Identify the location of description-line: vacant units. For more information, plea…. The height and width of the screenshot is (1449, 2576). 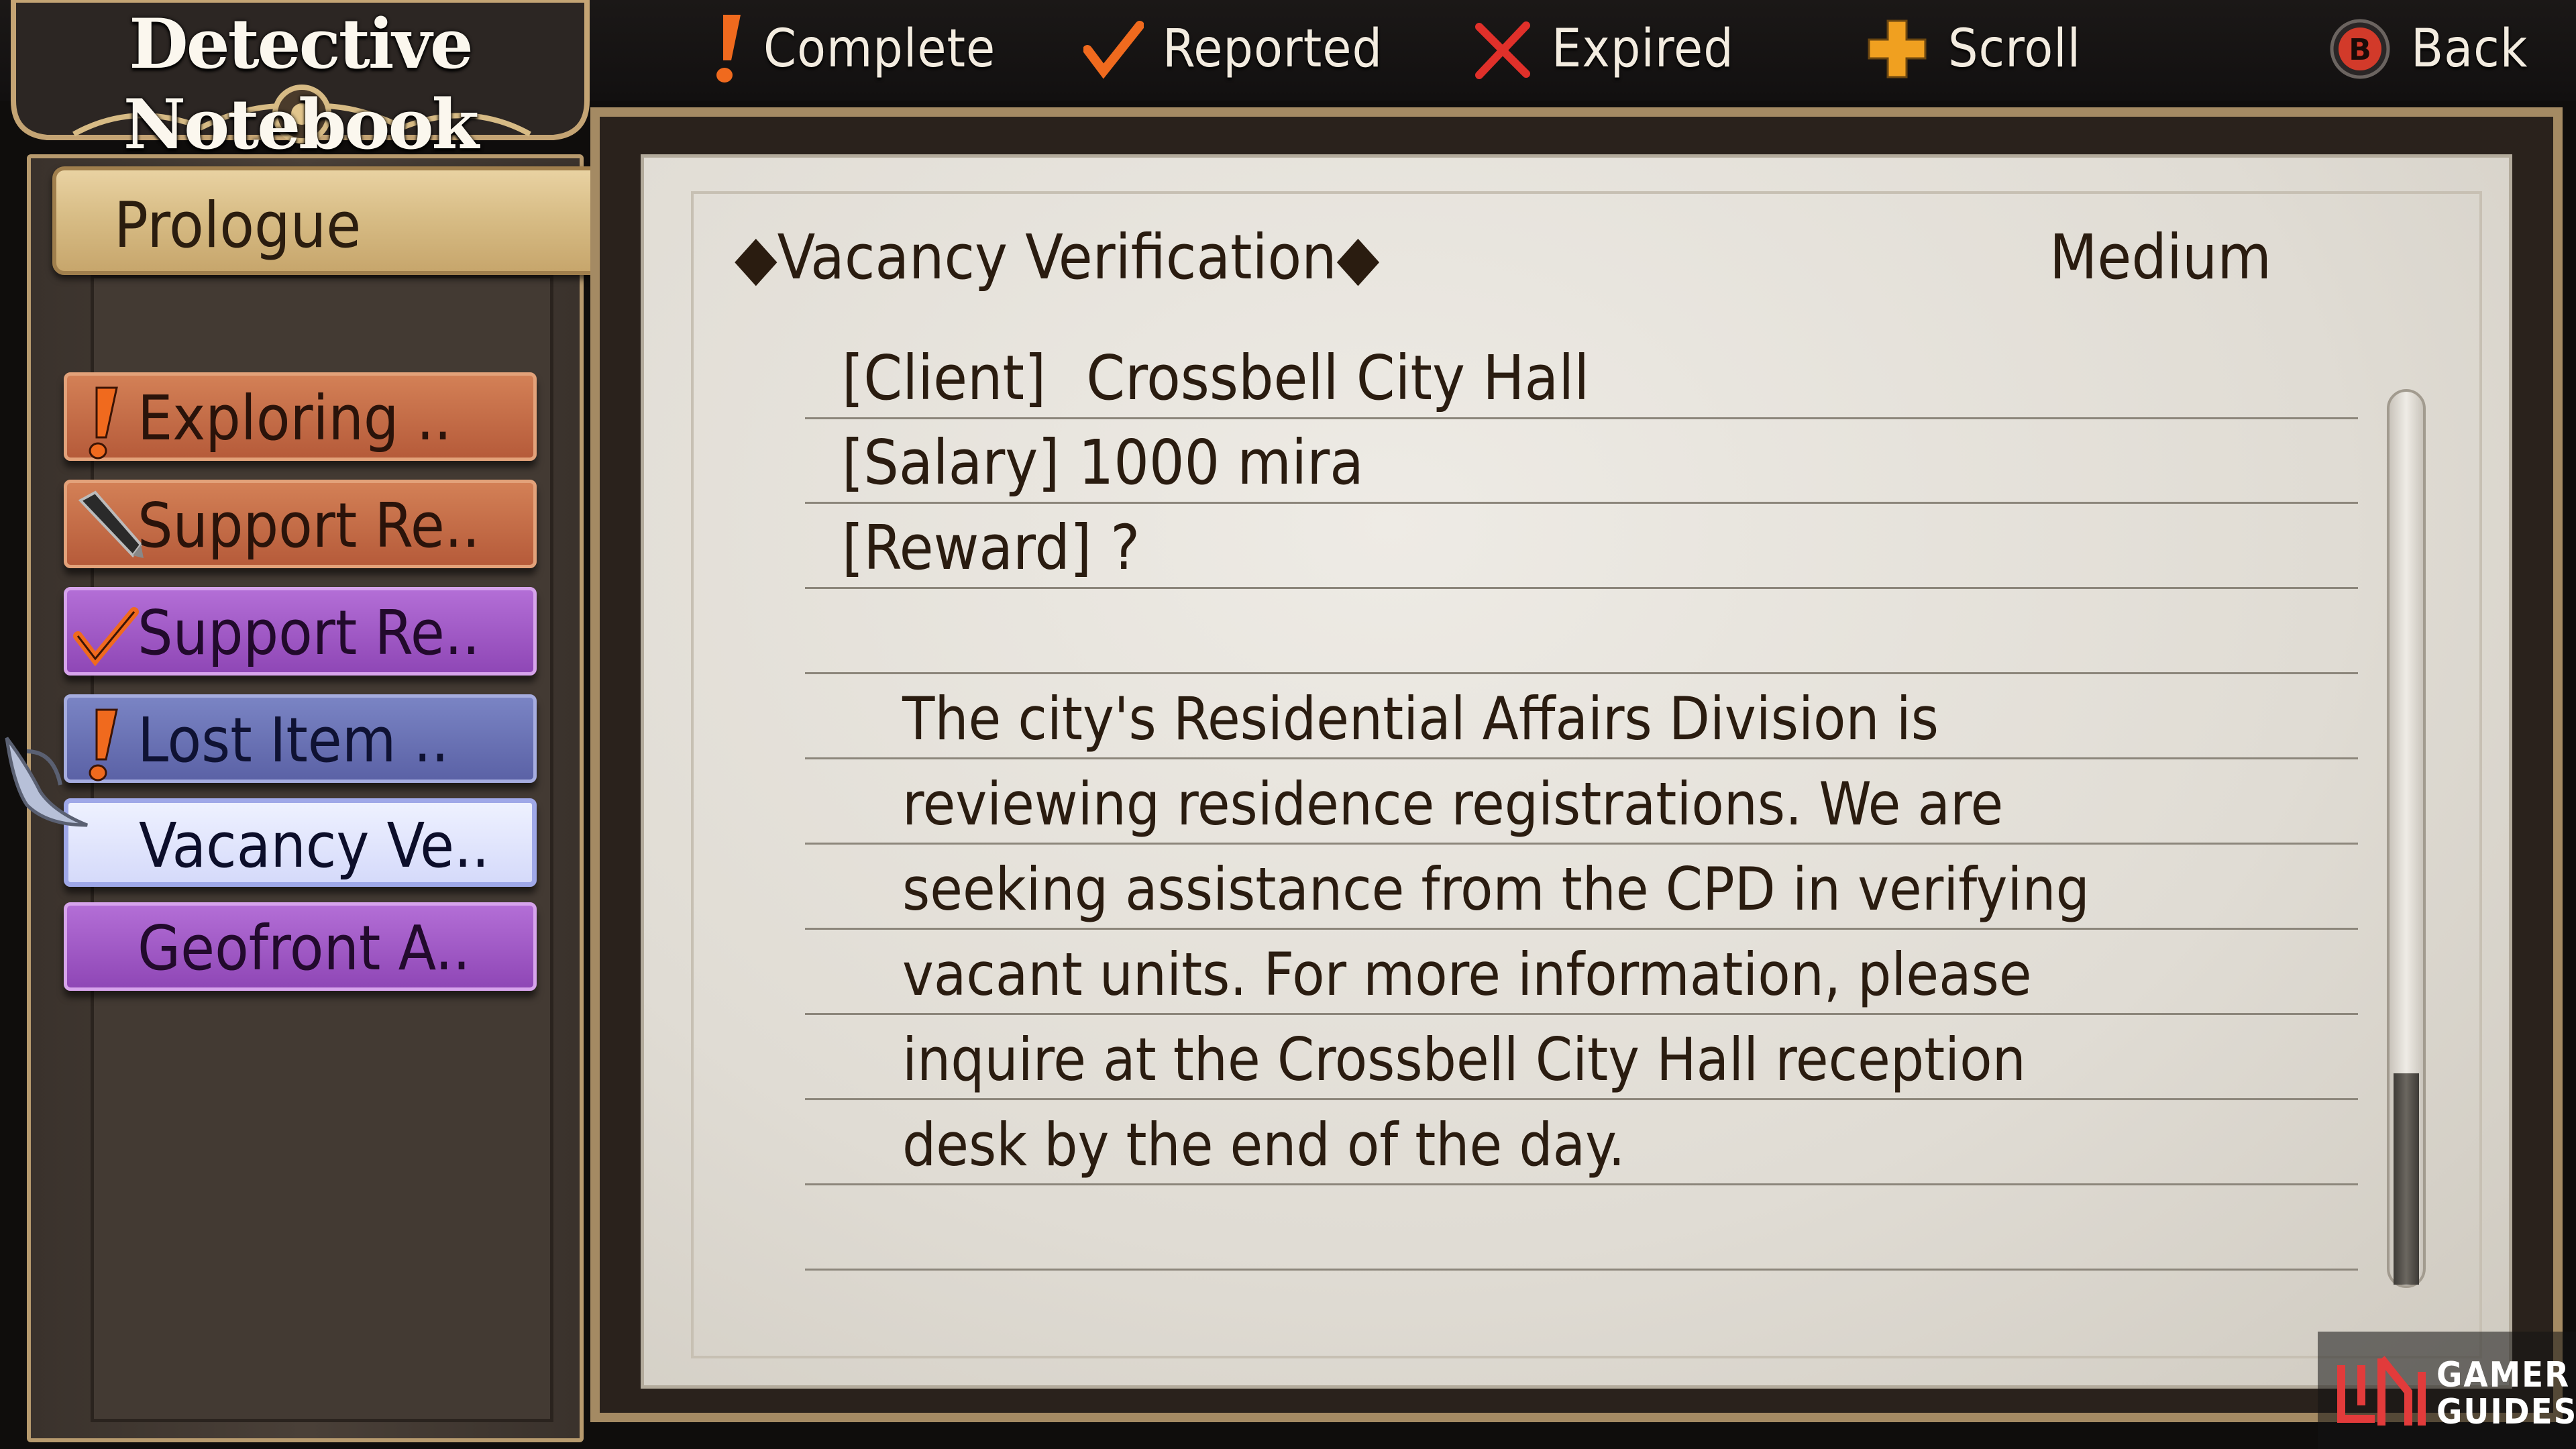
(1467, 974).